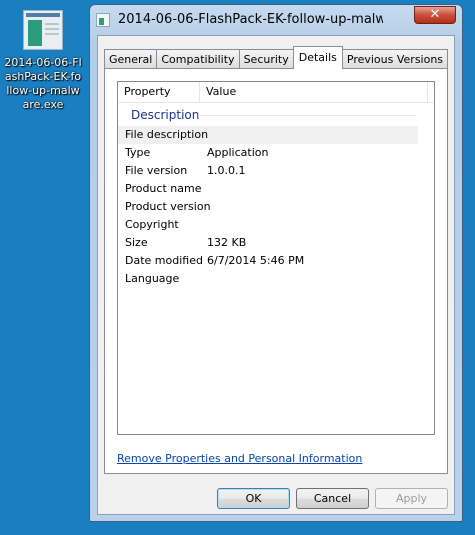 The width and height of the screenshot is (475, 535). I want to click on property-name: File description, so click(167, 134).